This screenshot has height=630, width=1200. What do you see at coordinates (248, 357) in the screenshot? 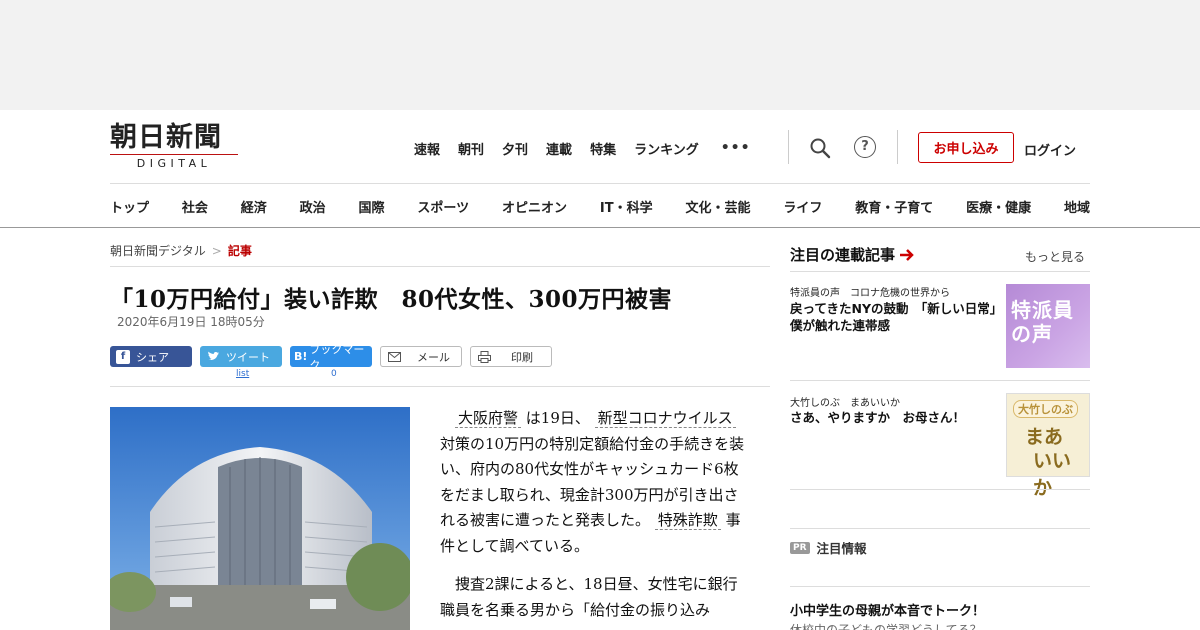
I see `tweet-label: ツイート` at bounding box center [248, 357].